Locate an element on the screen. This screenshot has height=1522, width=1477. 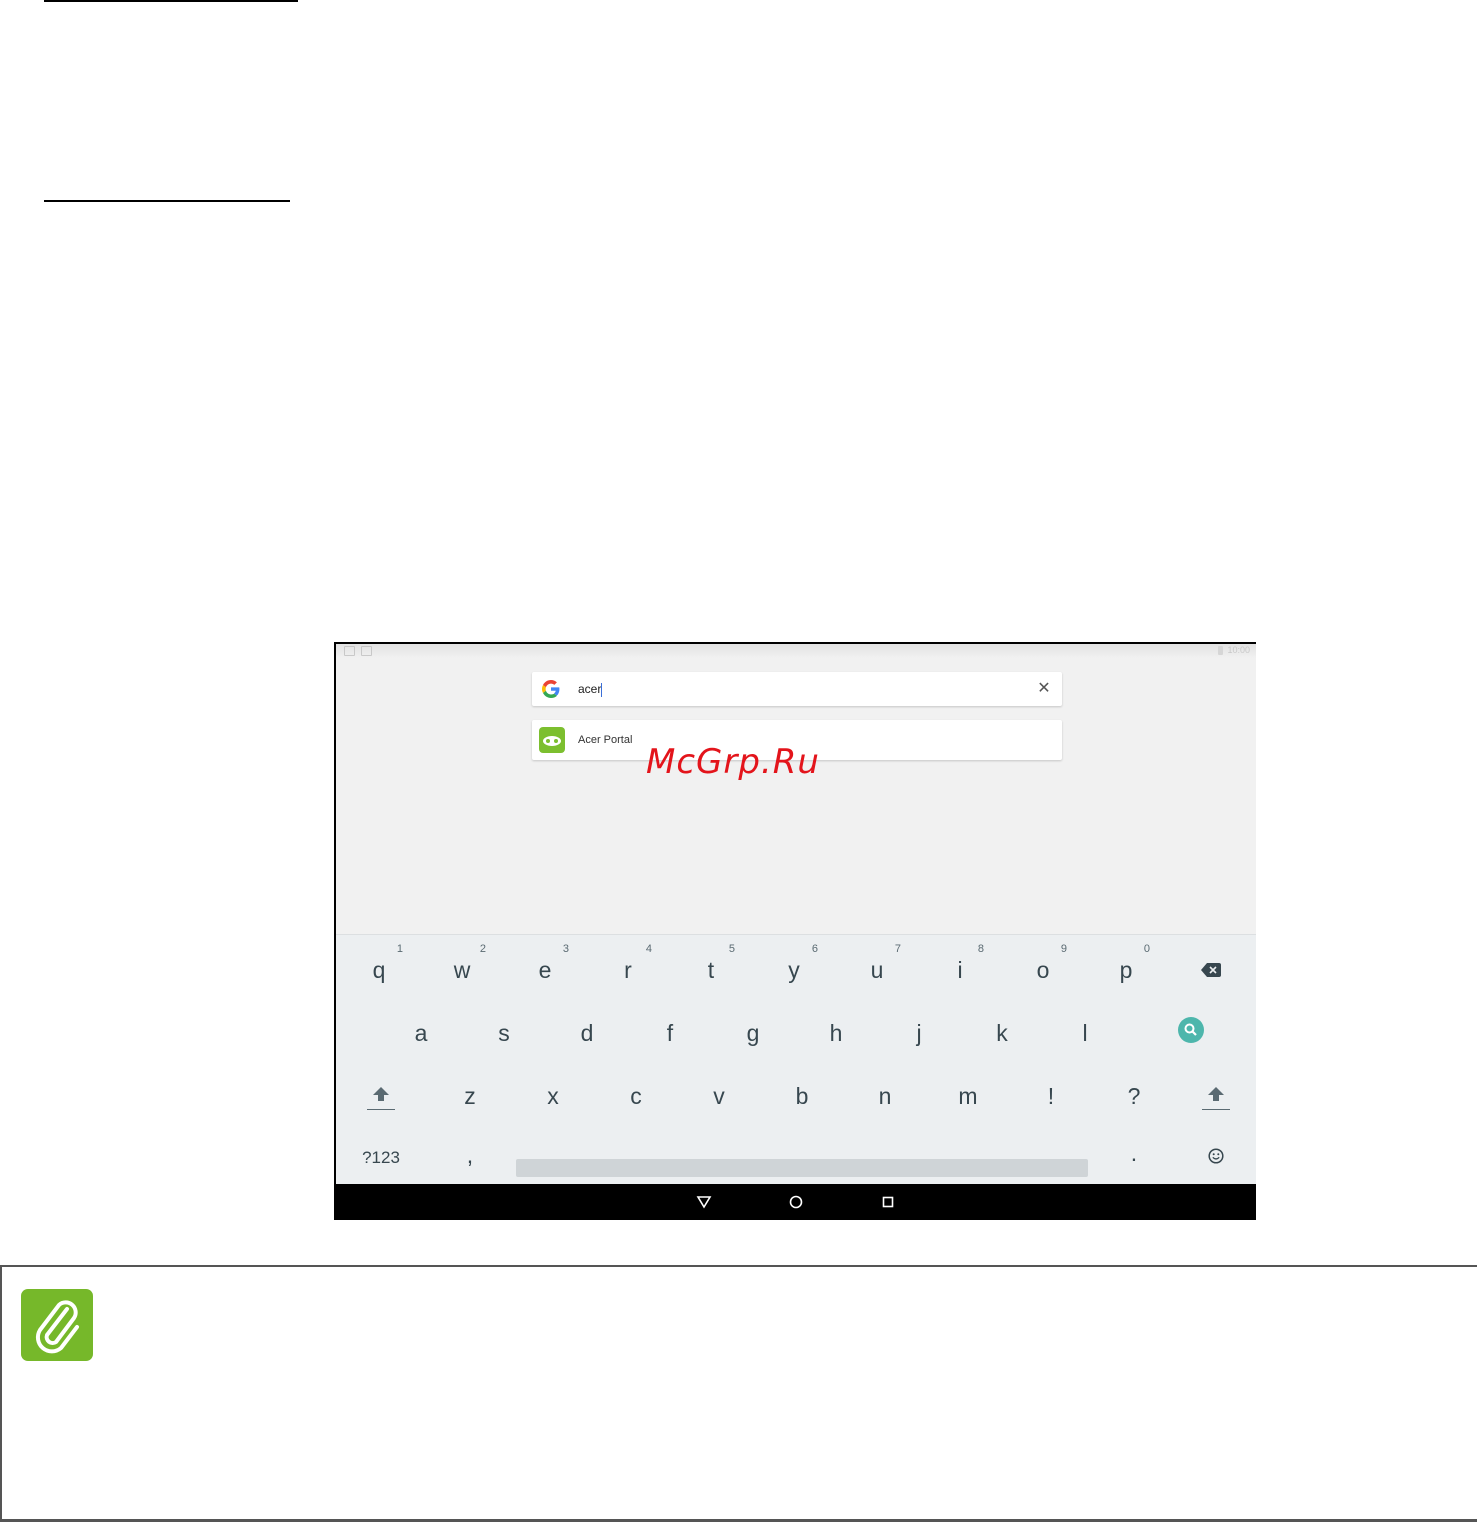
comma-key: , is located at coordinates (470, 1156).